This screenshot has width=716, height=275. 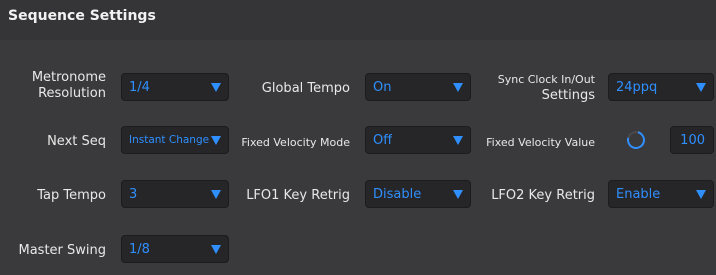 What do you see at coordinates (543, 195) in the screenshot?
I see `lfo2-key-retrig-label: LFO2 Key Retrig` at bounding box center [543, 195].